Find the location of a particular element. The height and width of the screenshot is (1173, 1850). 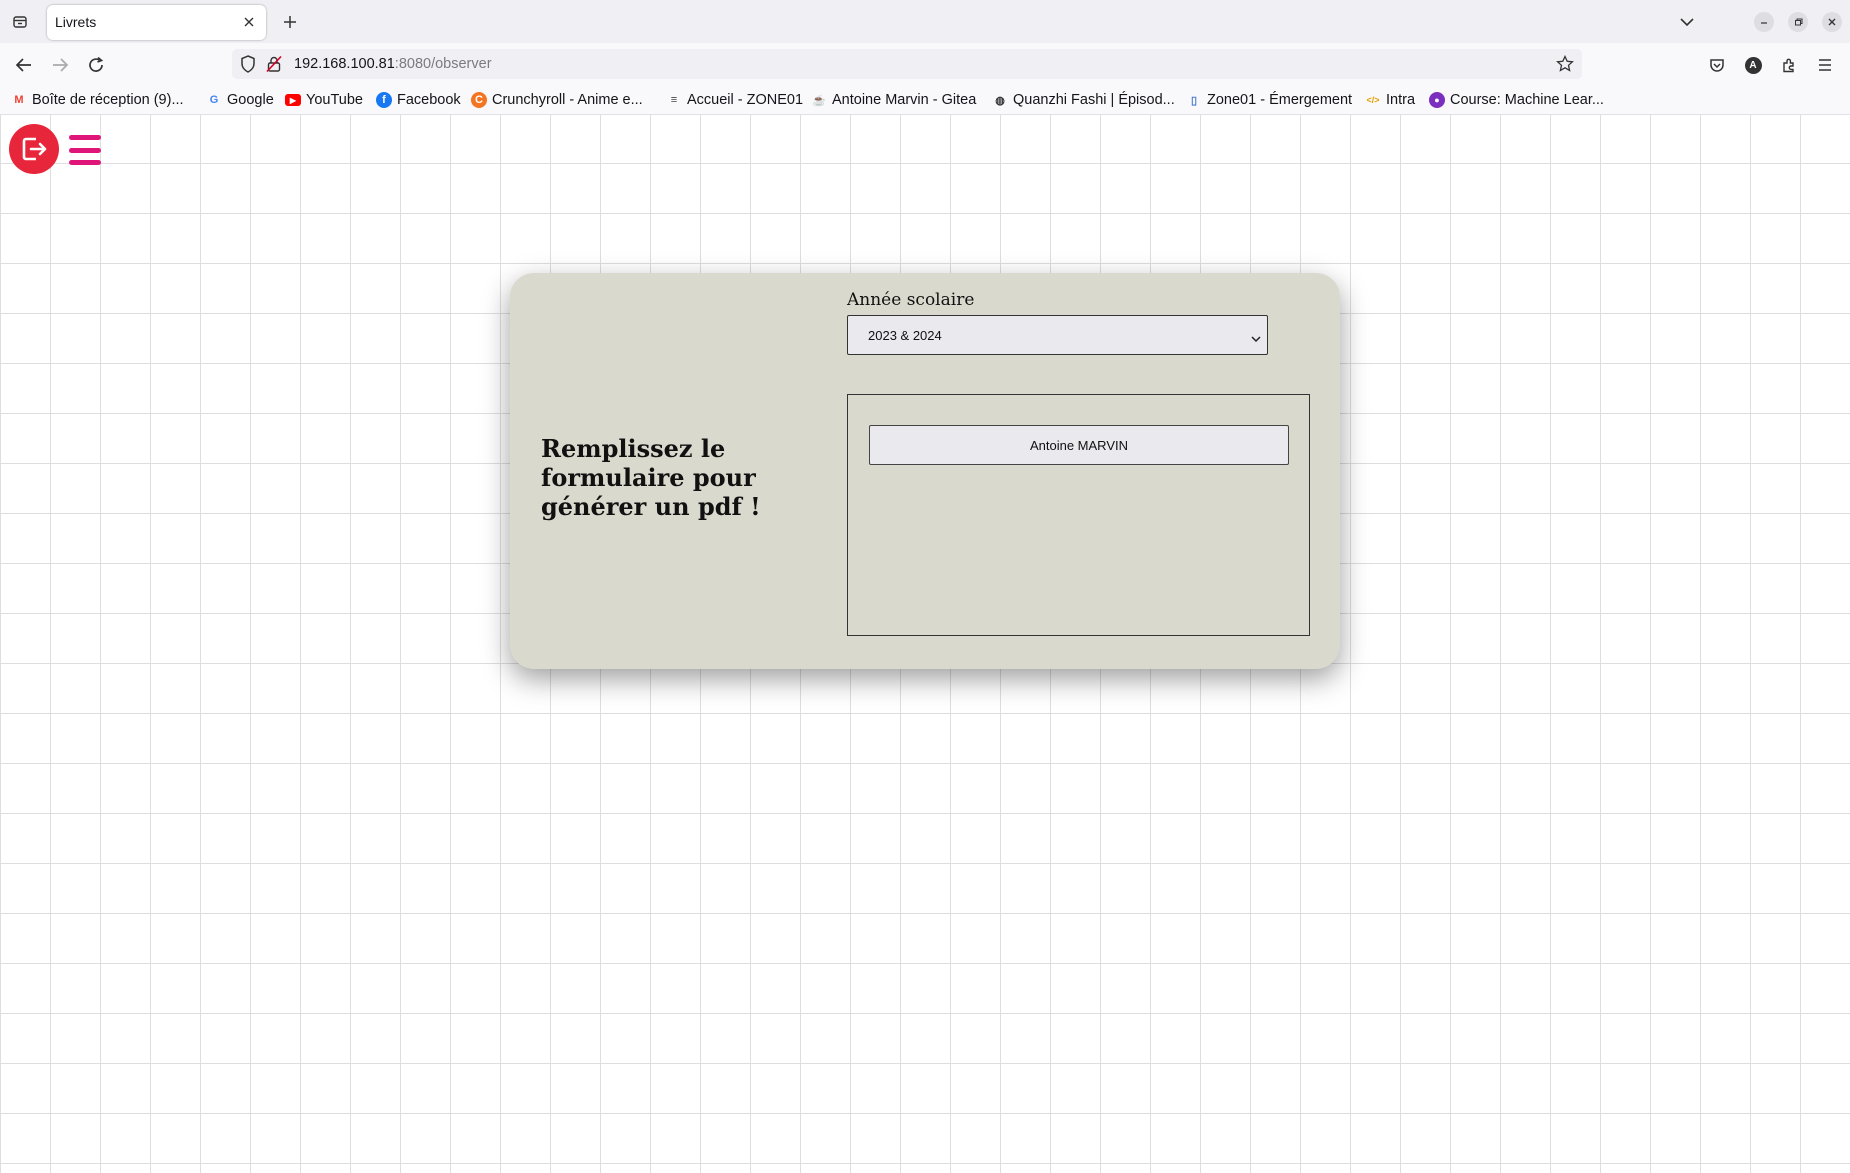

code-icon: </> is located at coordinates (1373, 100).